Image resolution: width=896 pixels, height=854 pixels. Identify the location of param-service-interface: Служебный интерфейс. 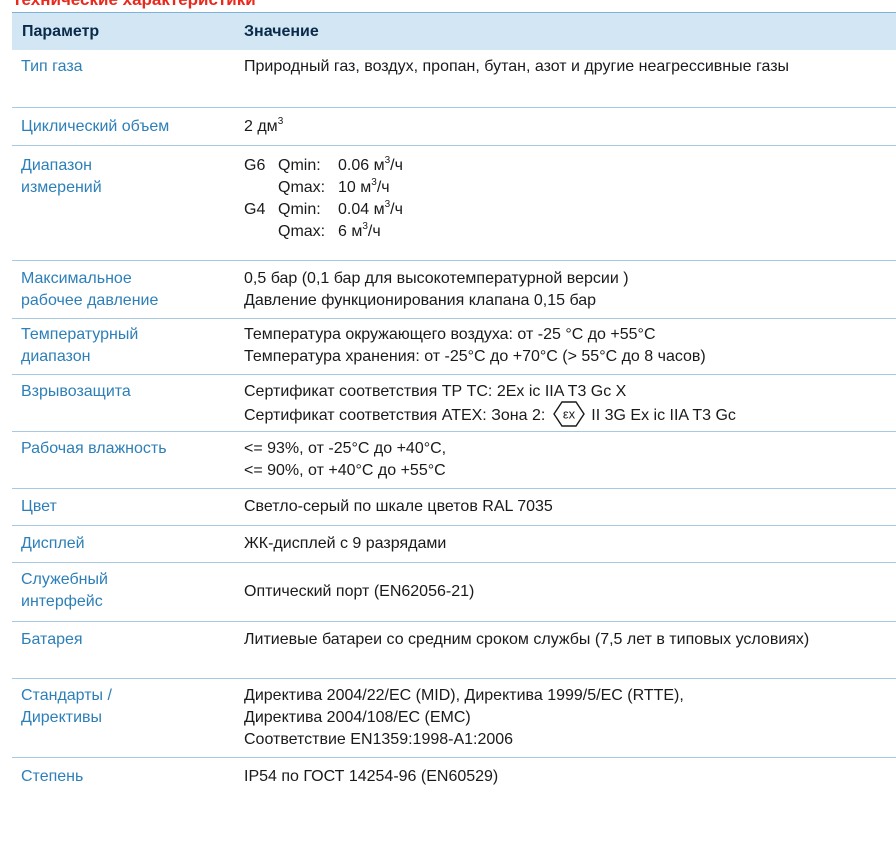
(64, 590).